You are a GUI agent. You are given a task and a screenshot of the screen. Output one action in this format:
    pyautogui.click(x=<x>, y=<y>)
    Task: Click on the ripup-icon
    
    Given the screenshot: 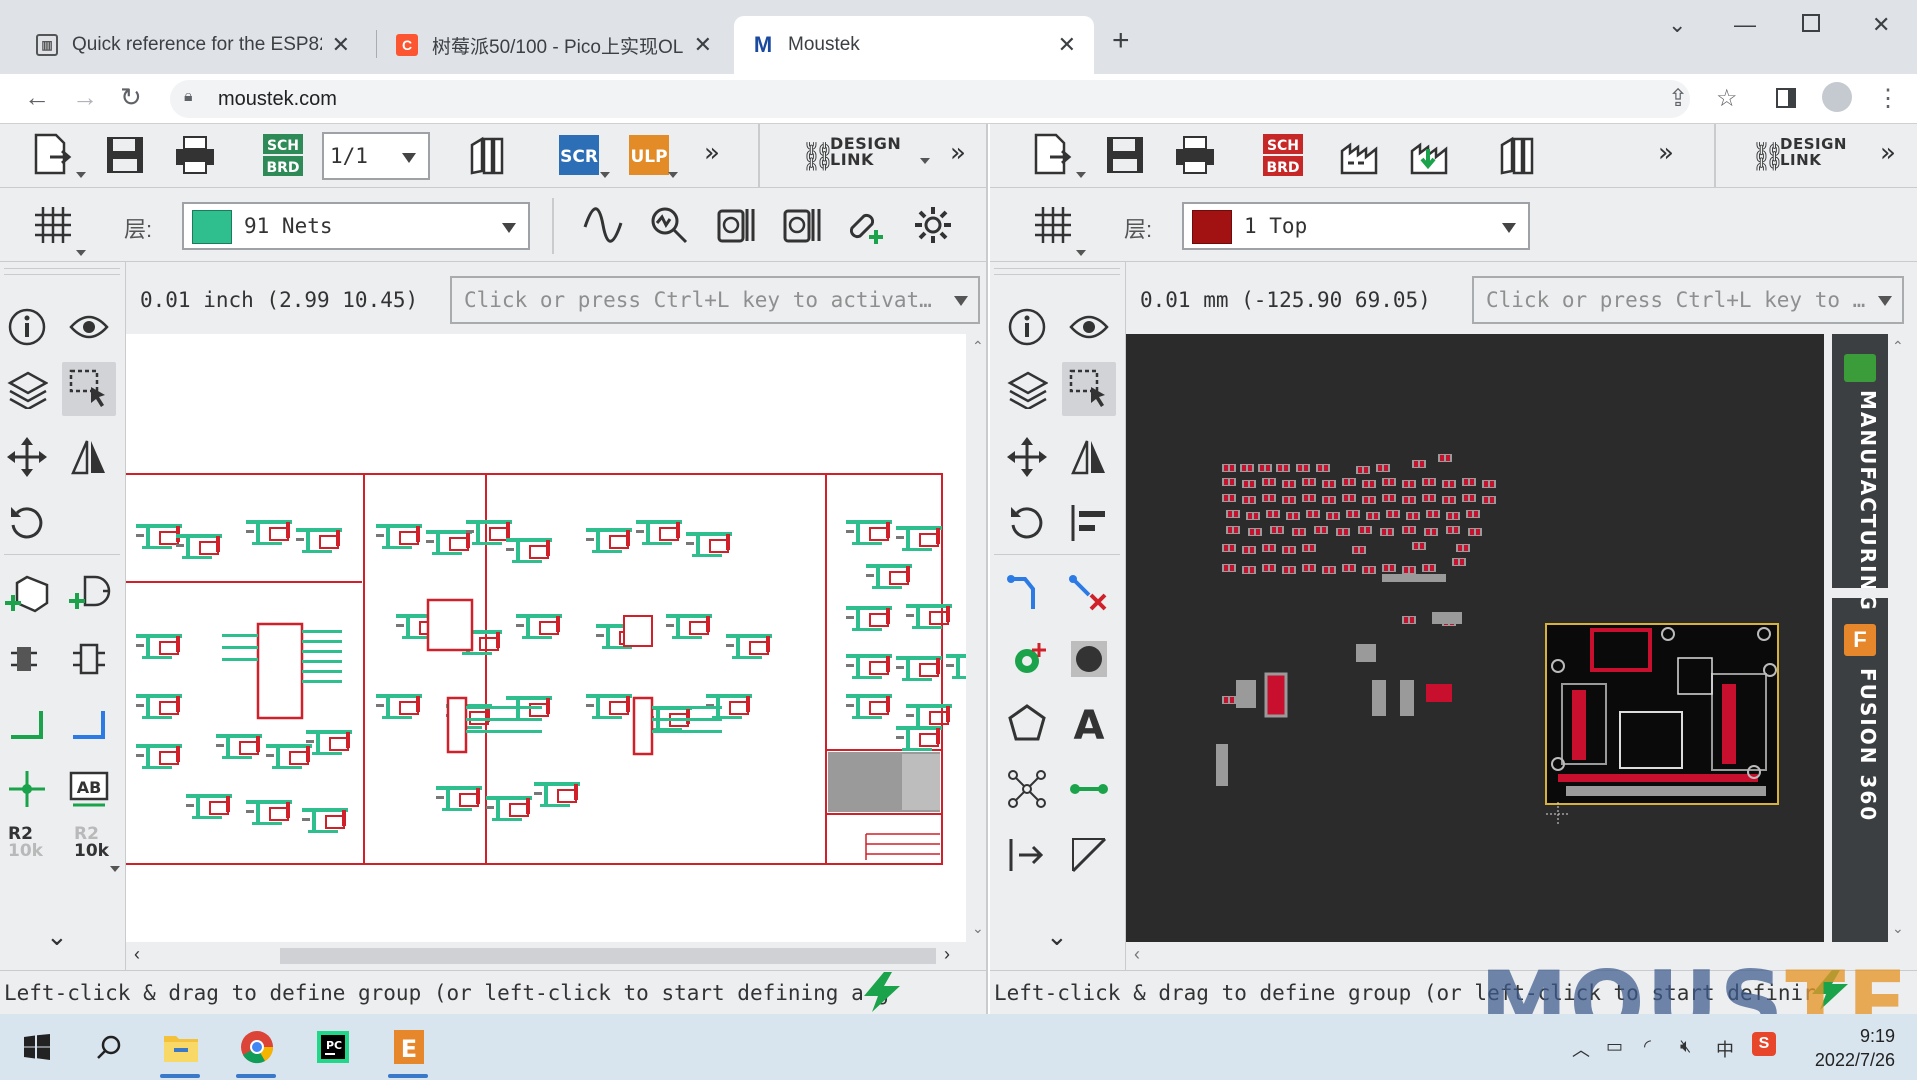 What is the action you would take?
    pyautogui.click(x=1089, y=593)
    